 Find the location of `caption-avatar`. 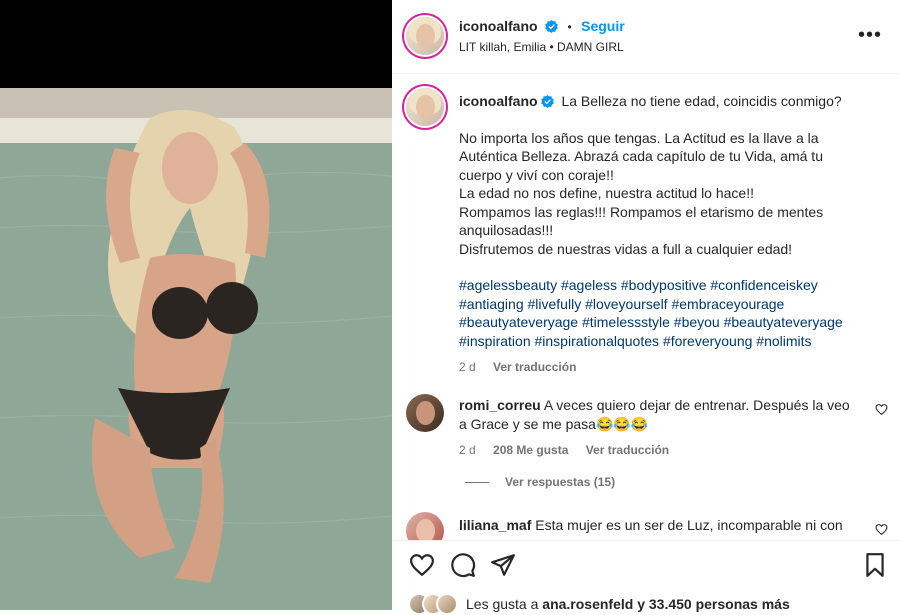

caption-avatar is located at coordinates (425, 107).